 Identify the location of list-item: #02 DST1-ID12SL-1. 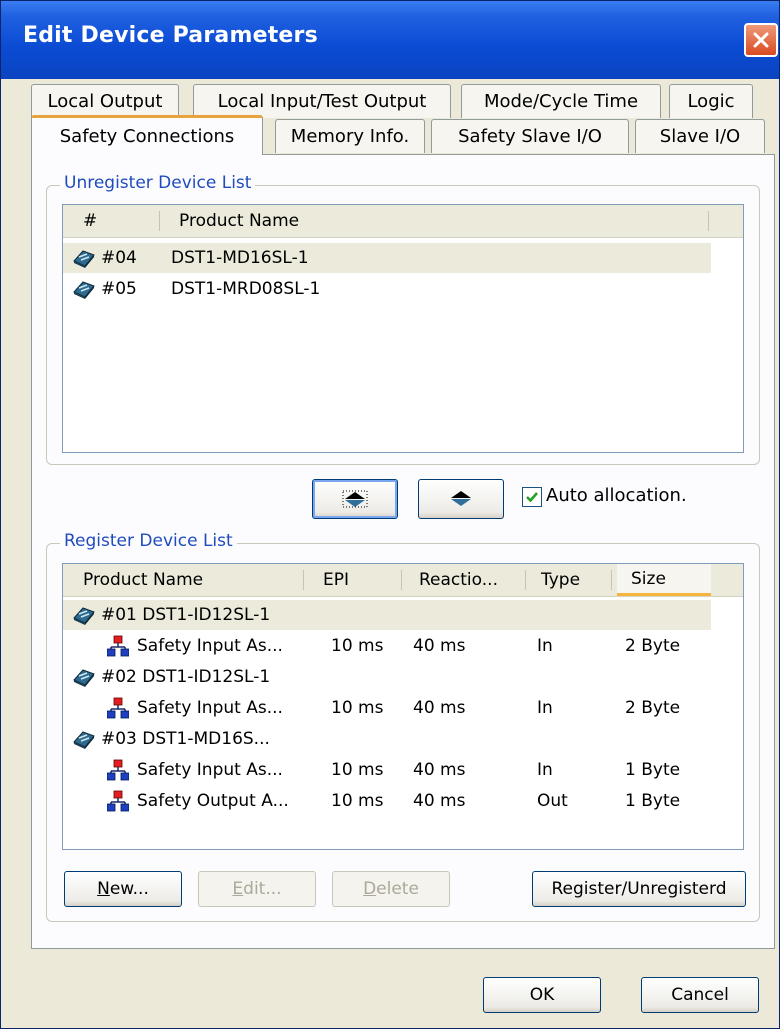
(387, 677).